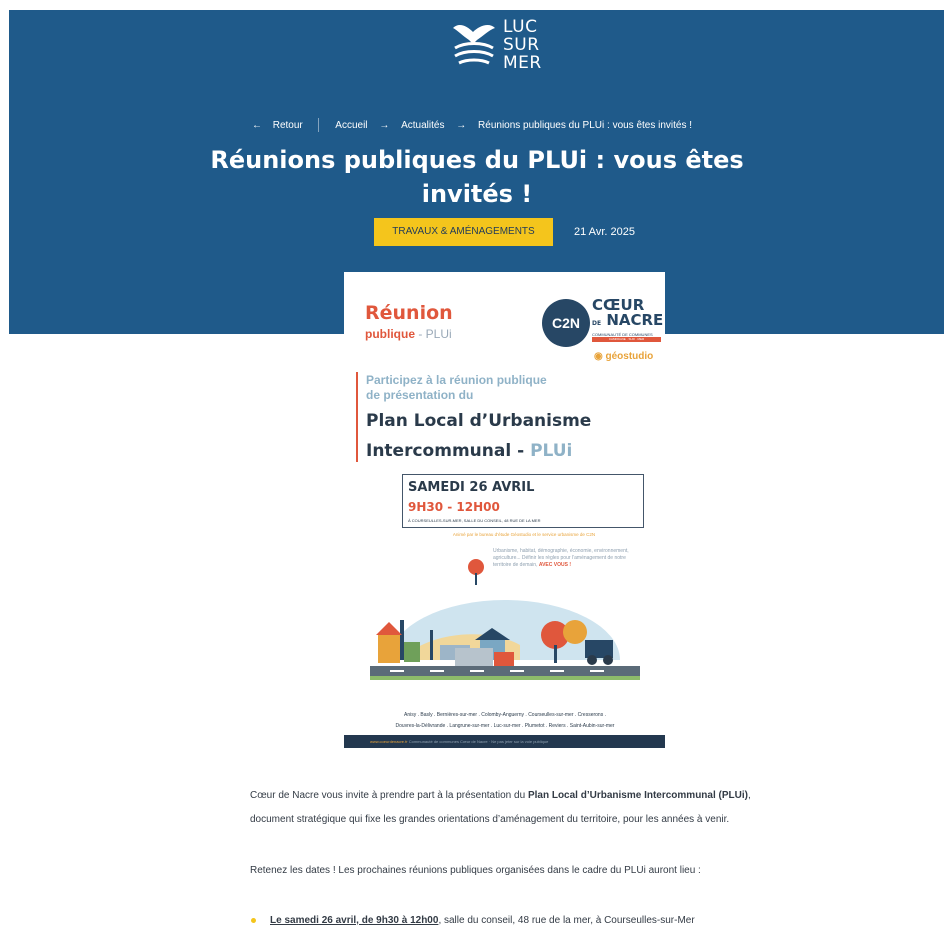 The image size is (944, 928). Describe the element at coordinates (288, 125) in the screenshot. I see `back-link: Retour` at that location.